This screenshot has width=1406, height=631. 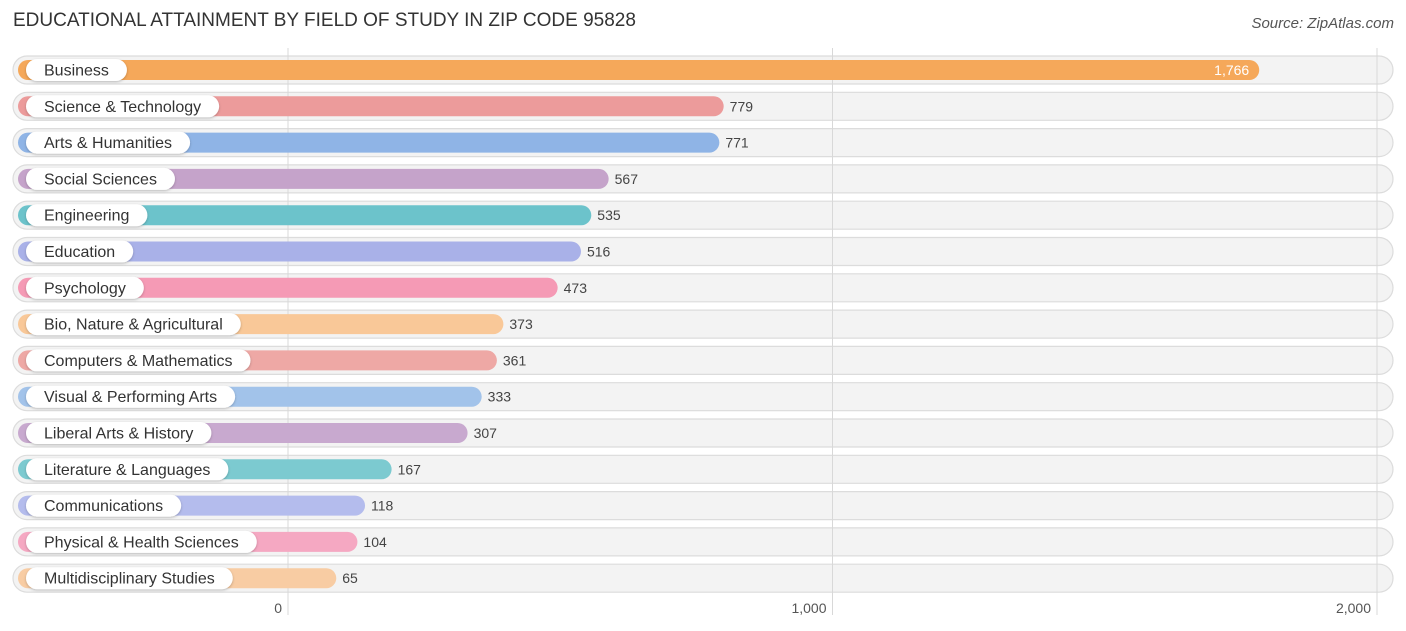 I want to click on category-label: Physical & Health Sciences, so click(x=141, y=542).